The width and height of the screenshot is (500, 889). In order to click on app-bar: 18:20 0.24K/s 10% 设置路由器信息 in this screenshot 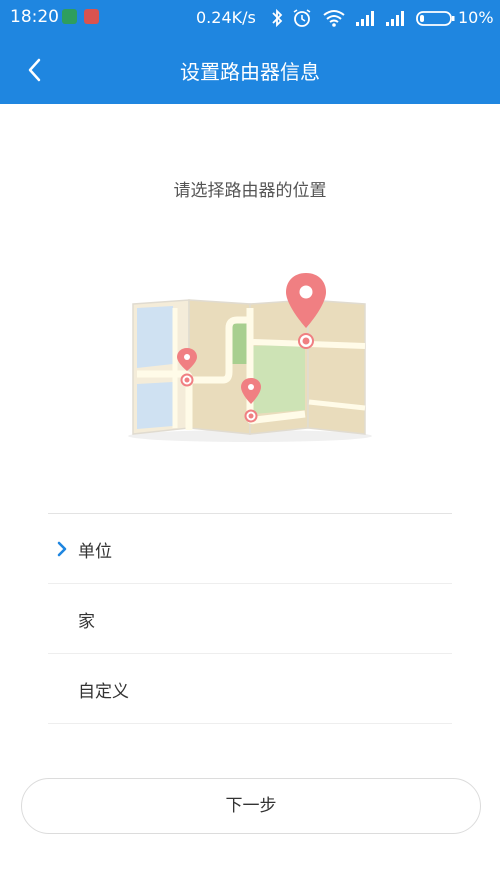, I will do `click(250, 52)`.